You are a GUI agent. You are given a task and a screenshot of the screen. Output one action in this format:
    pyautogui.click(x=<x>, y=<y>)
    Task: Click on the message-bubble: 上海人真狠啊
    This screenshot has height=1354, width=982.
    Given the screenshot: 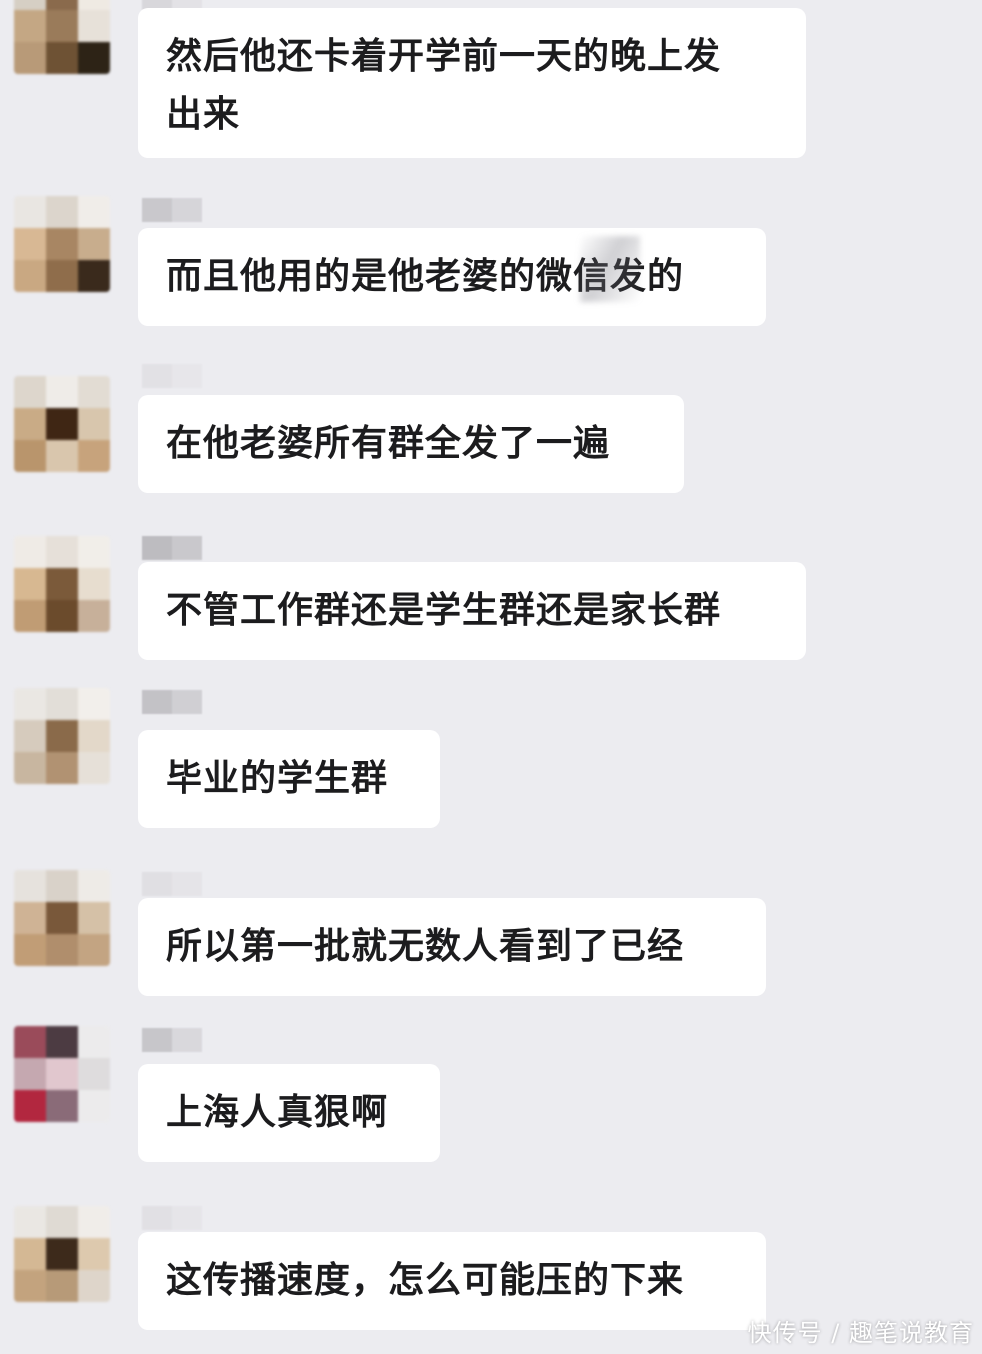 What is the action you would take?
    pyautogui.click(x=289, y=1113)
    